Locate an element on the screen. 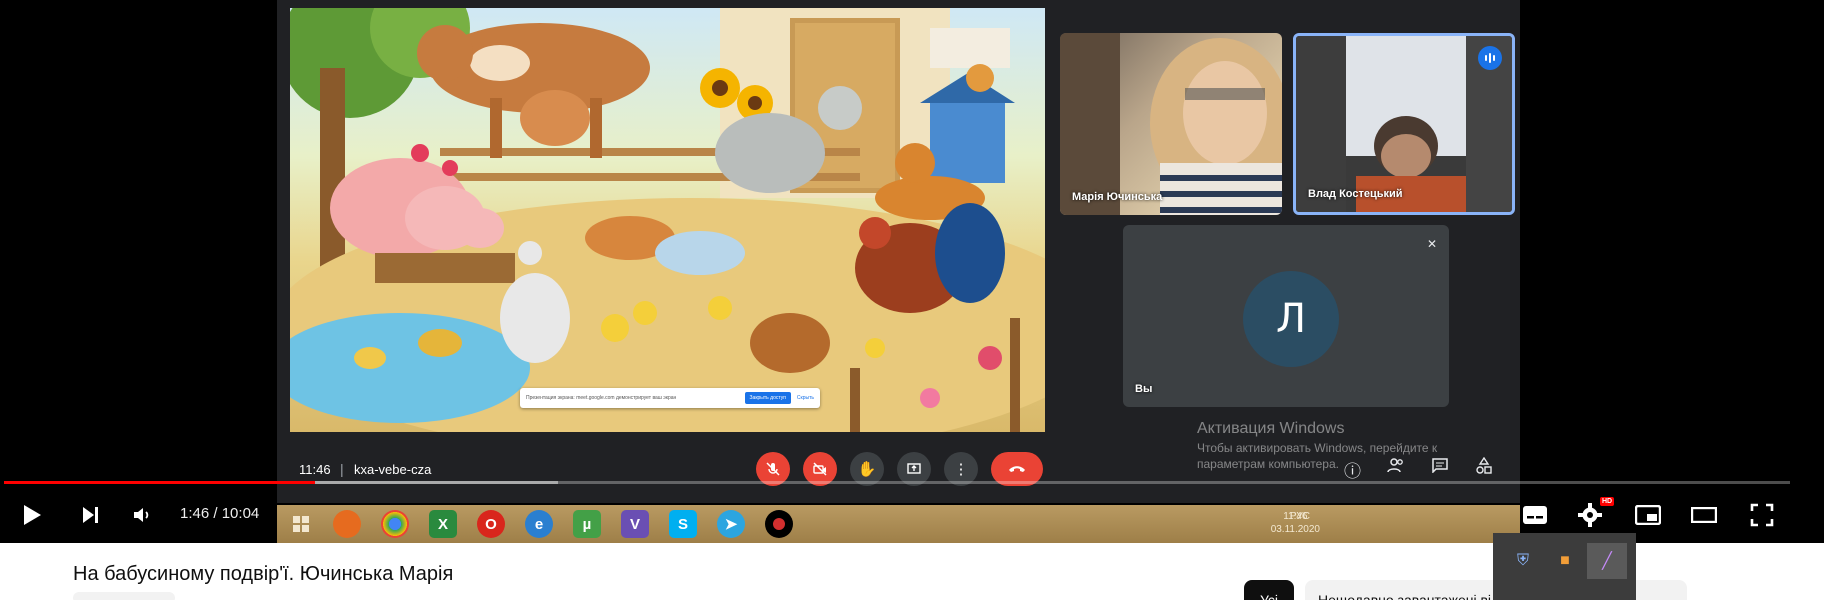 This screenshot has width=1824, height=600. clock-time: 11:46 is located at coordinates (1295, 516).